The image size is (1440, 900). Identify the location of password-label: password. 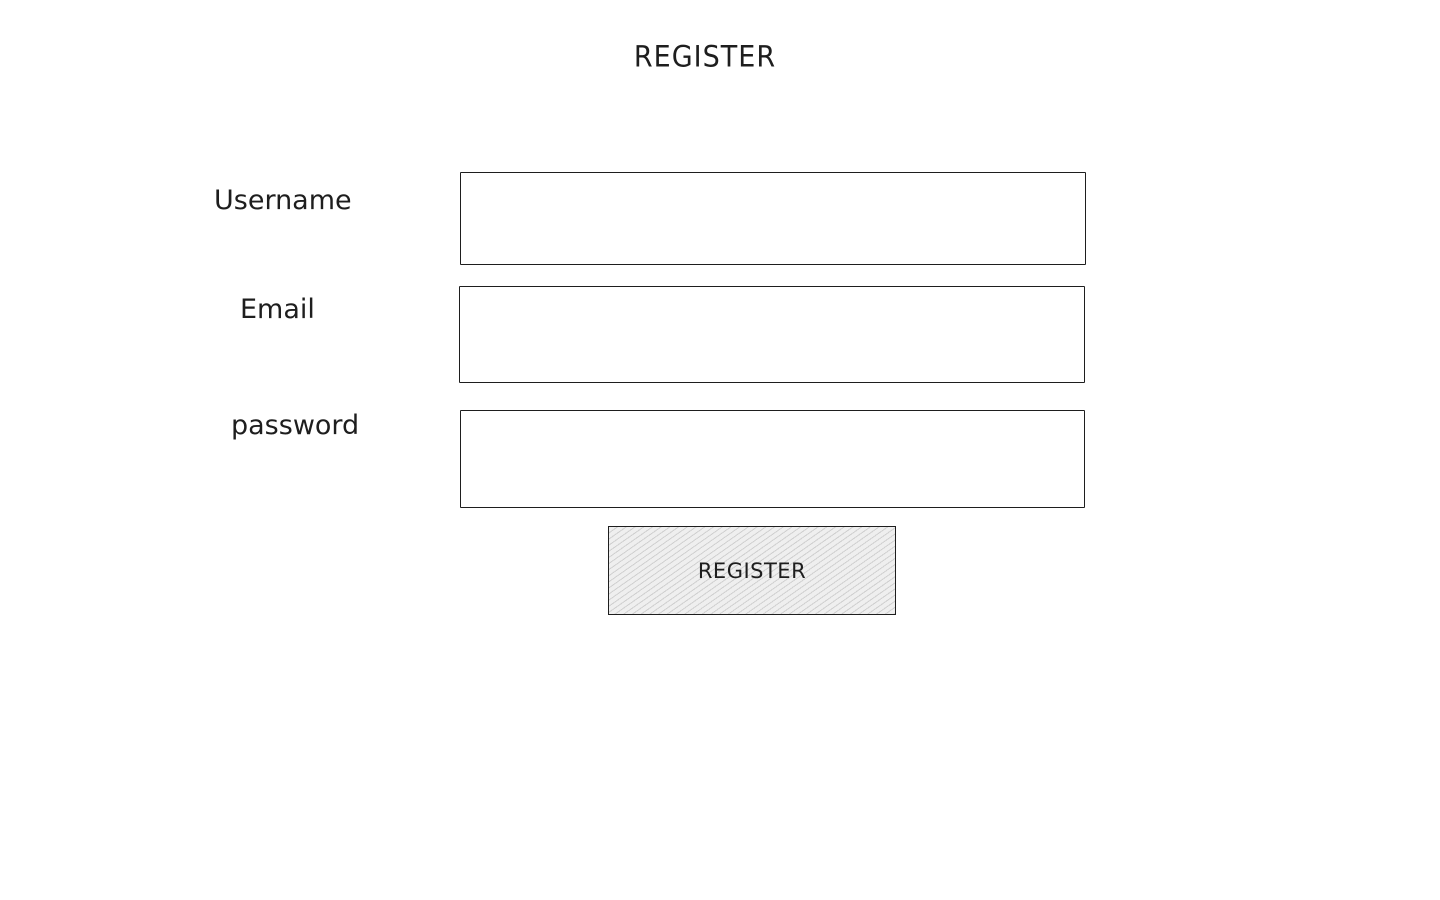
(295, 425).